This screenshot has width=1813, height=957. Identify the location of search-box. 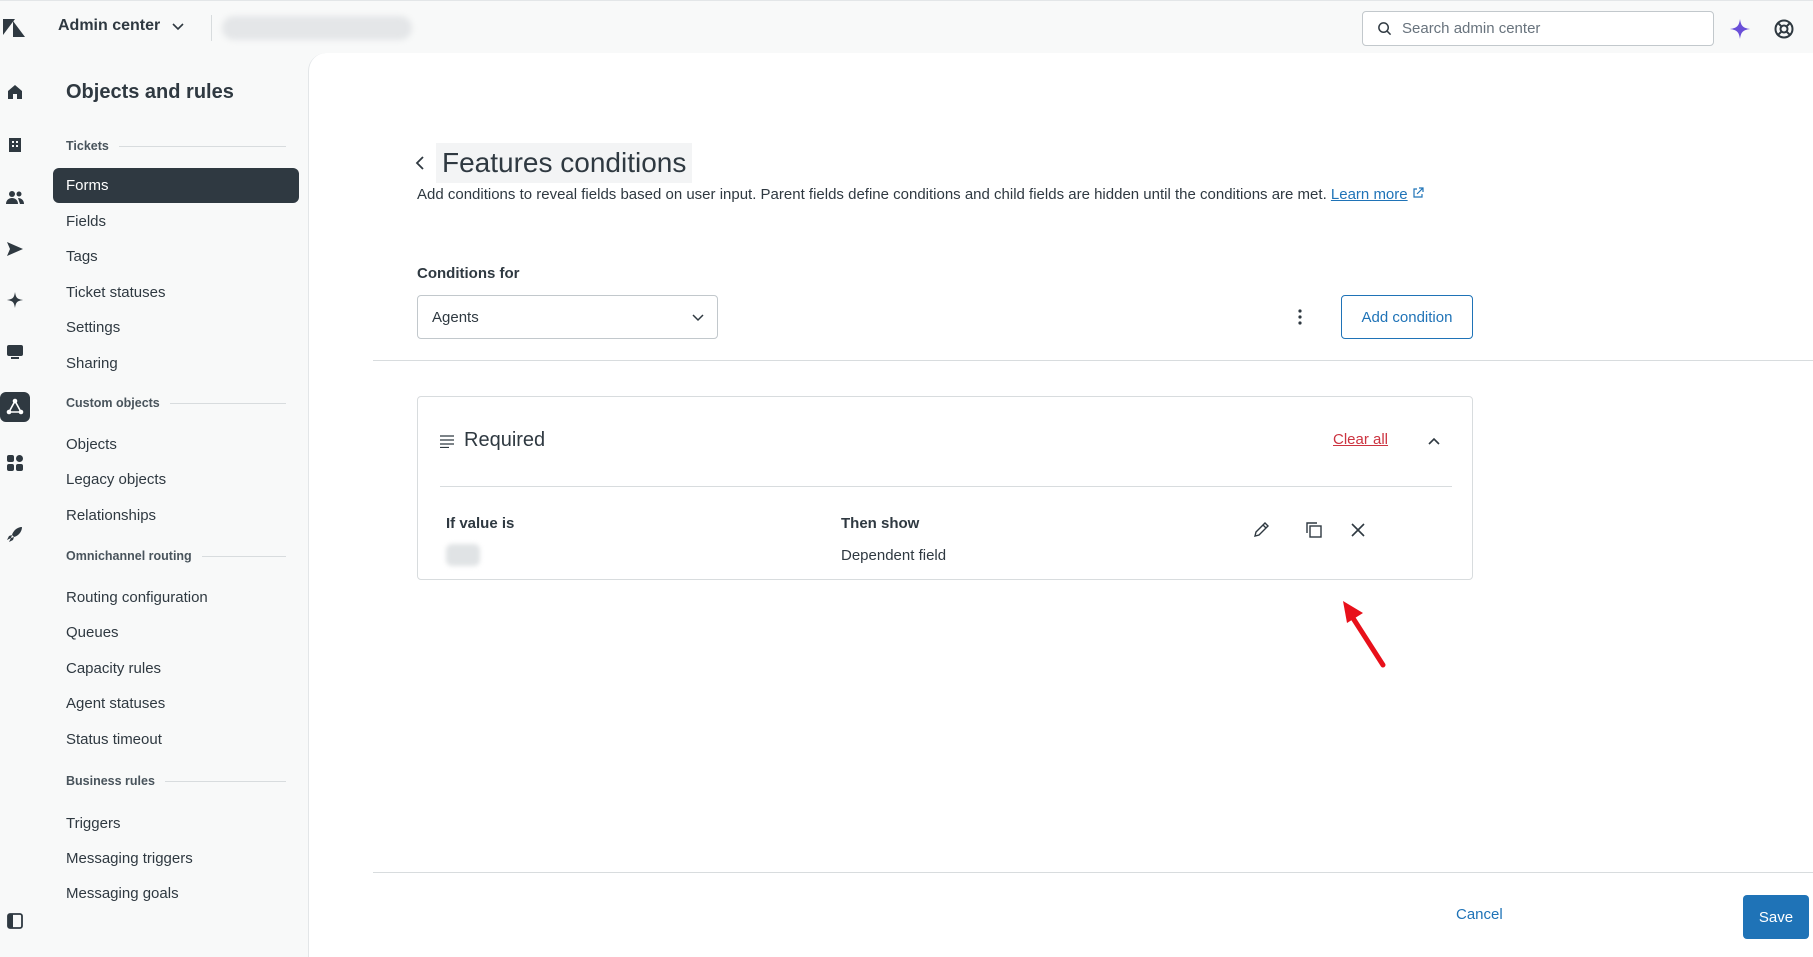
(1538, 28).